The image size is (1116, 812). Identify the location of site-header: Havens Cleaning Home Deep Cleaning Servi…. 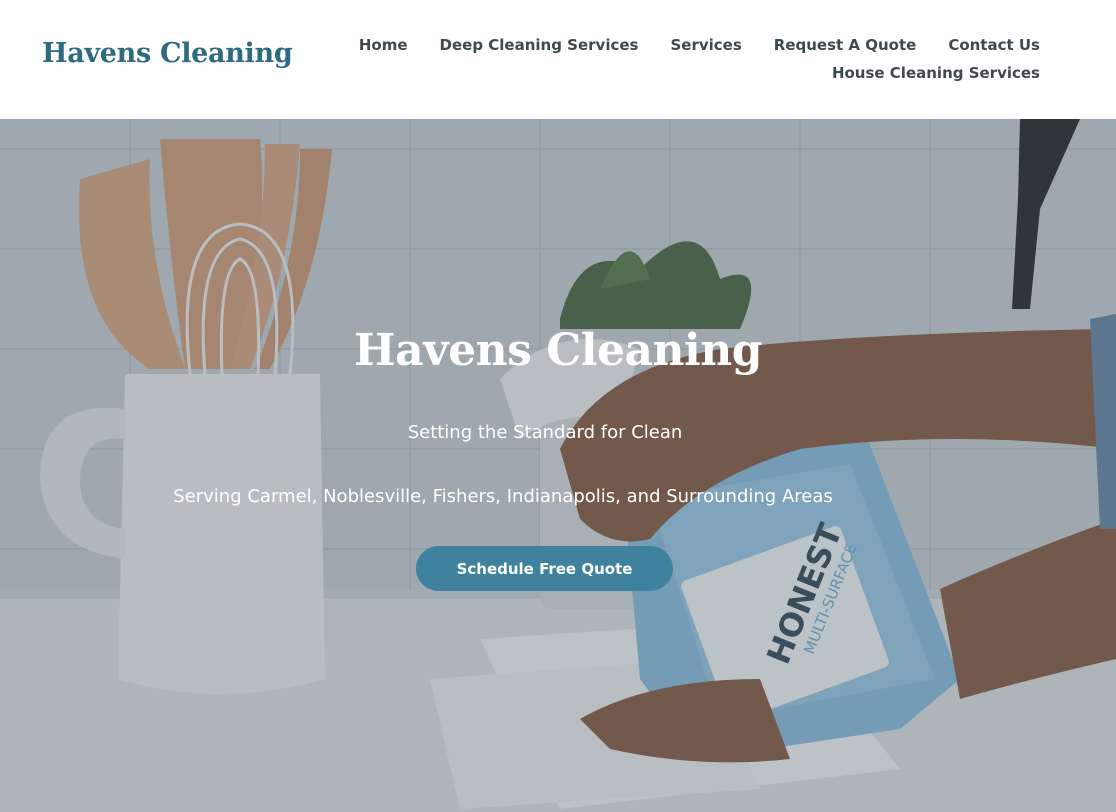
(558, 59).